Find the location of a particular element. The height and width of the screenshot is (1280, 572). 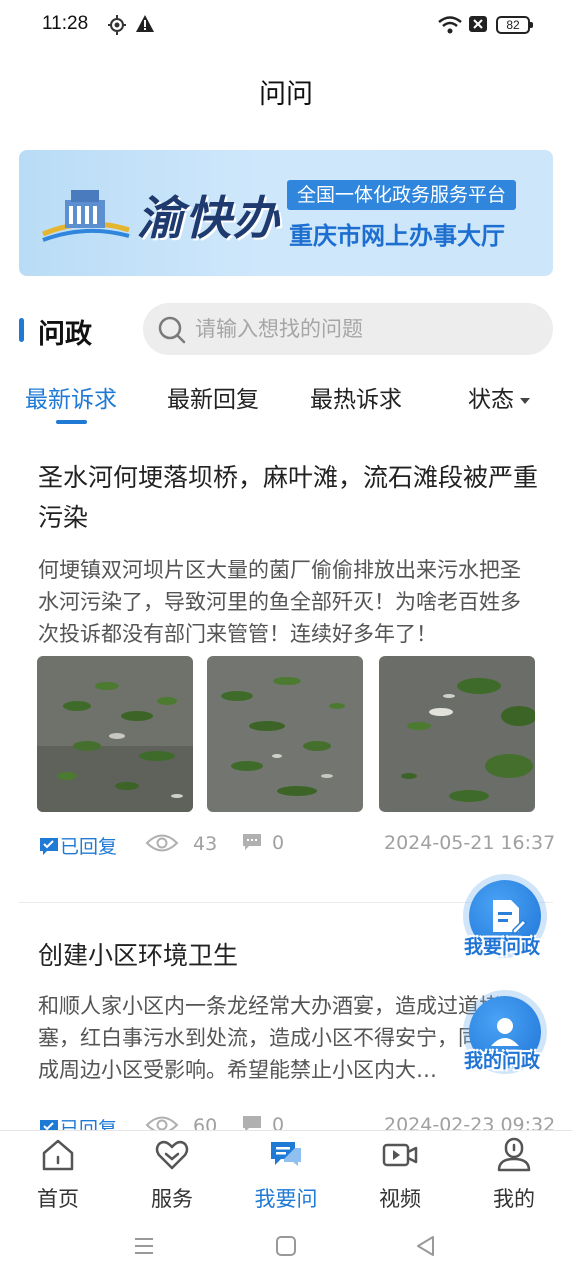

nav-label: 我要问 is located at coordinates (286, 1199).